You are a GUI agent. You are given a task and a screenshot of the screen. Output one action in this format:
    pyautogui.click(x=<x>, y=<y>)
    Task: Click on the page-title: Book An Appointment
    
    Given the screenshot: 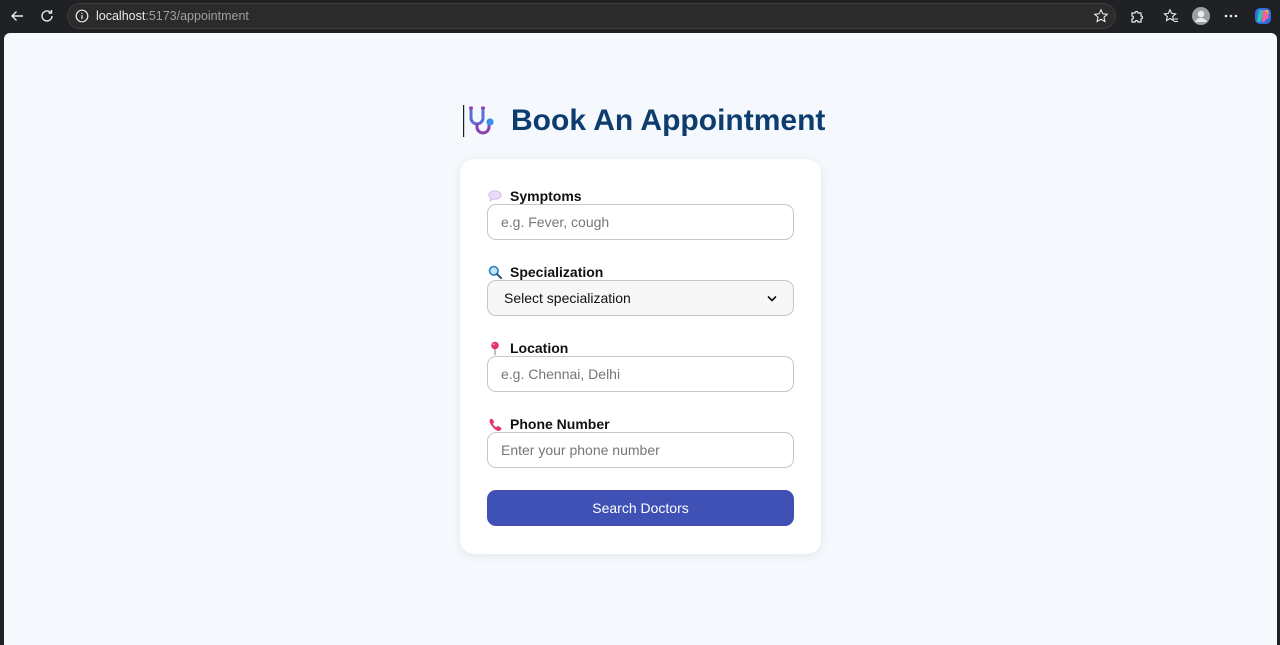 What is the action you would take?
    pyautogui.click(x=668, y=120)
    